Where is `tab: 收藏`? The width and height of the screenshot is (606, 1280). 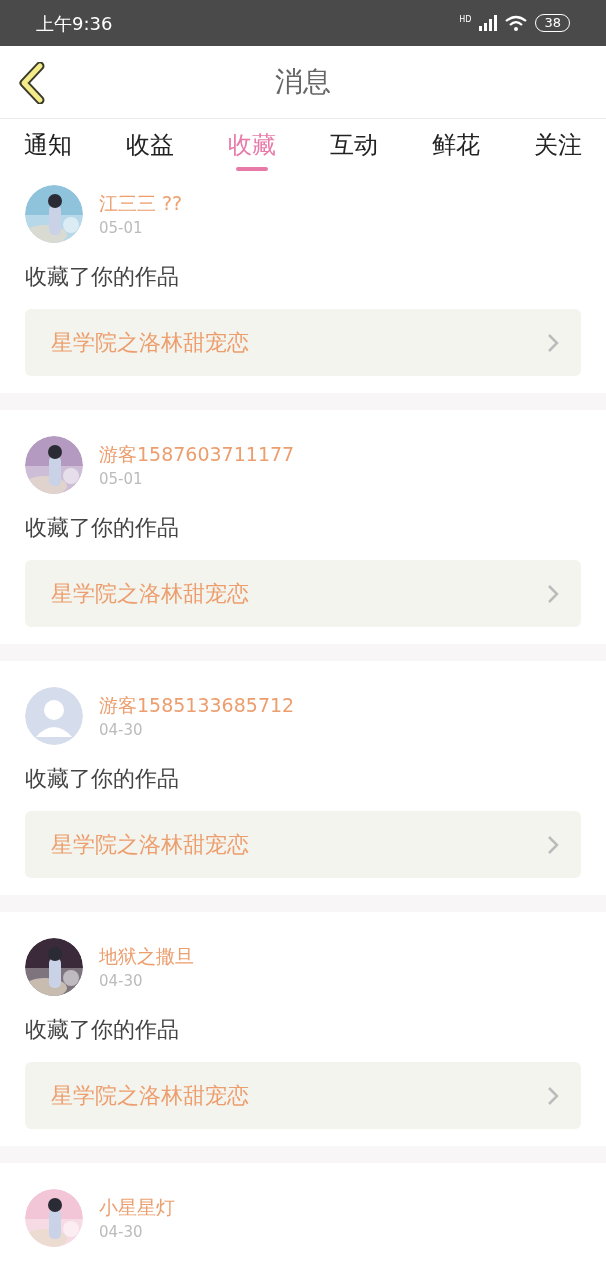 tab: 收藏 is located at coordinates (252, 149).